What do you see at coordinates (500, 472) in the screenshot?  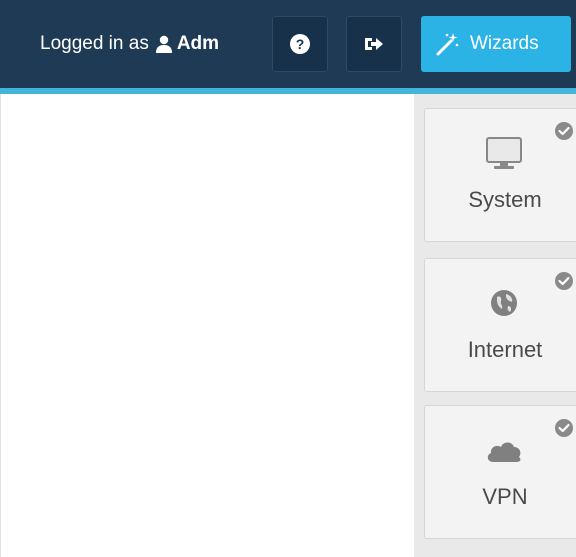 I see `tile-vpn: VPN` at bounding box center [500, 472].